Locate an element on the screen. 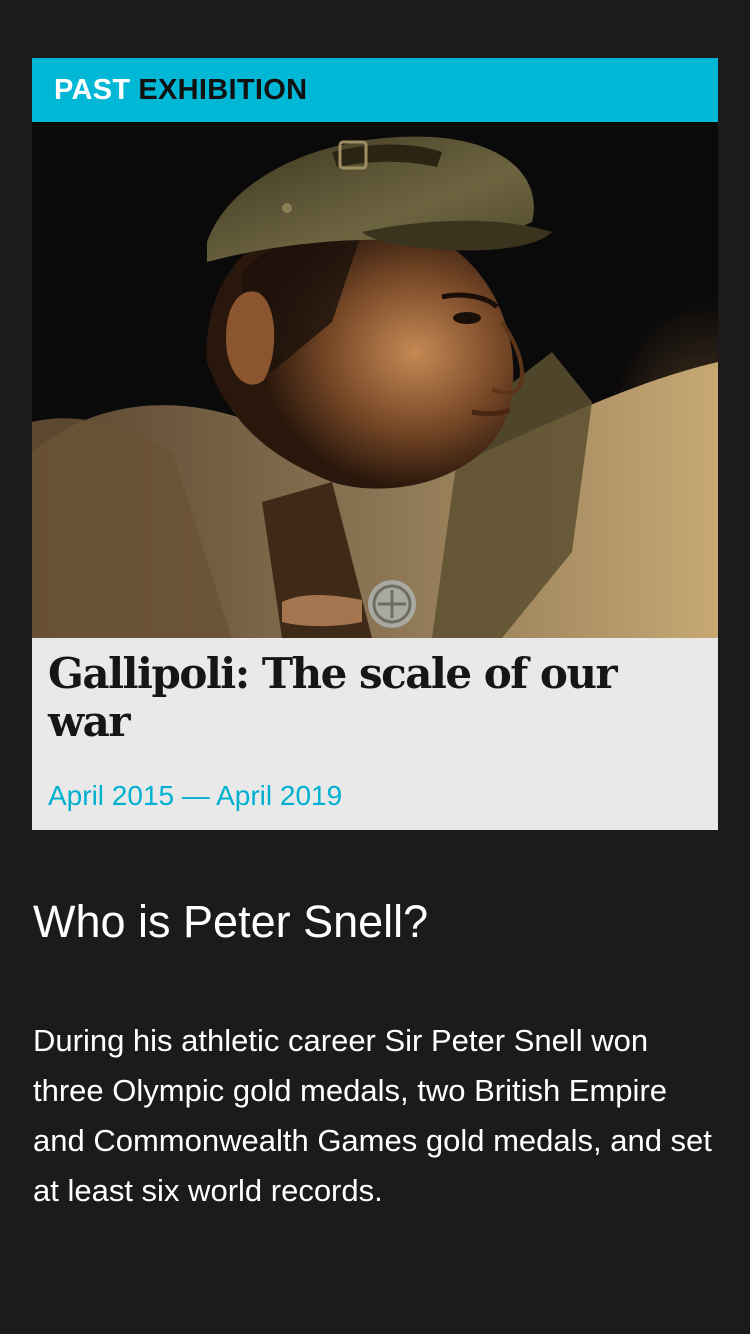 Image resolution: width=750 pixels, height=1334 pixels. exhibition-dates: April 2015 — April 2019 is located at coordinates (195, 795).